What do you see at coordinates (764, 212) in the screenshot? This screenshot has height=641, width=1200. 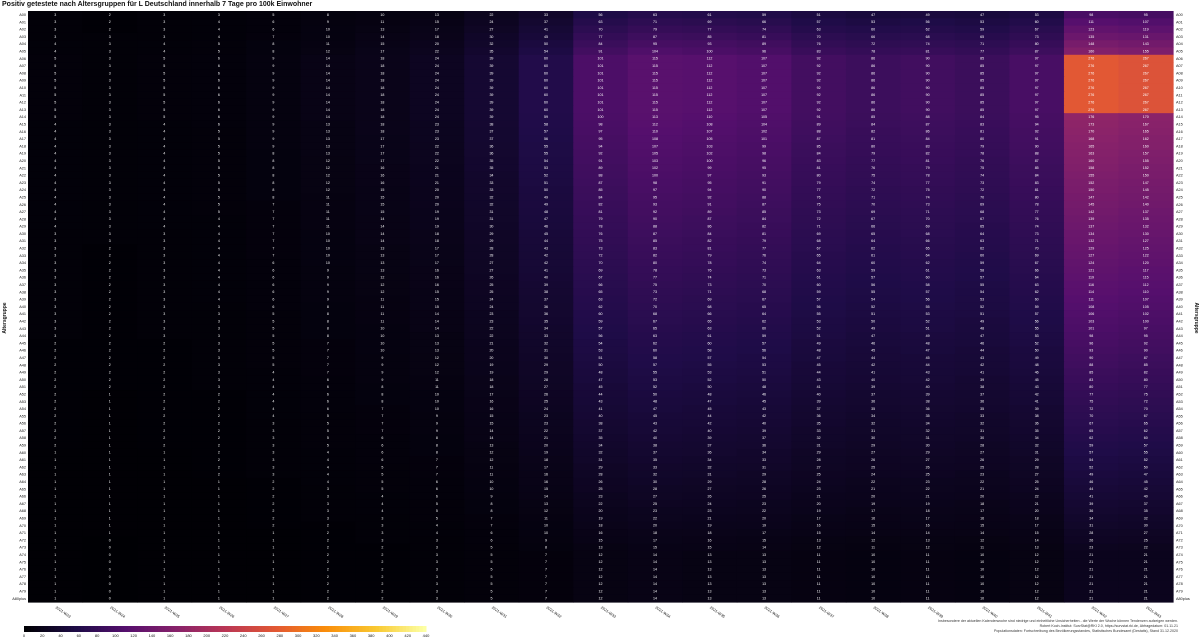 I see `cell-value-label: 85` at bounding box center [764, 212].